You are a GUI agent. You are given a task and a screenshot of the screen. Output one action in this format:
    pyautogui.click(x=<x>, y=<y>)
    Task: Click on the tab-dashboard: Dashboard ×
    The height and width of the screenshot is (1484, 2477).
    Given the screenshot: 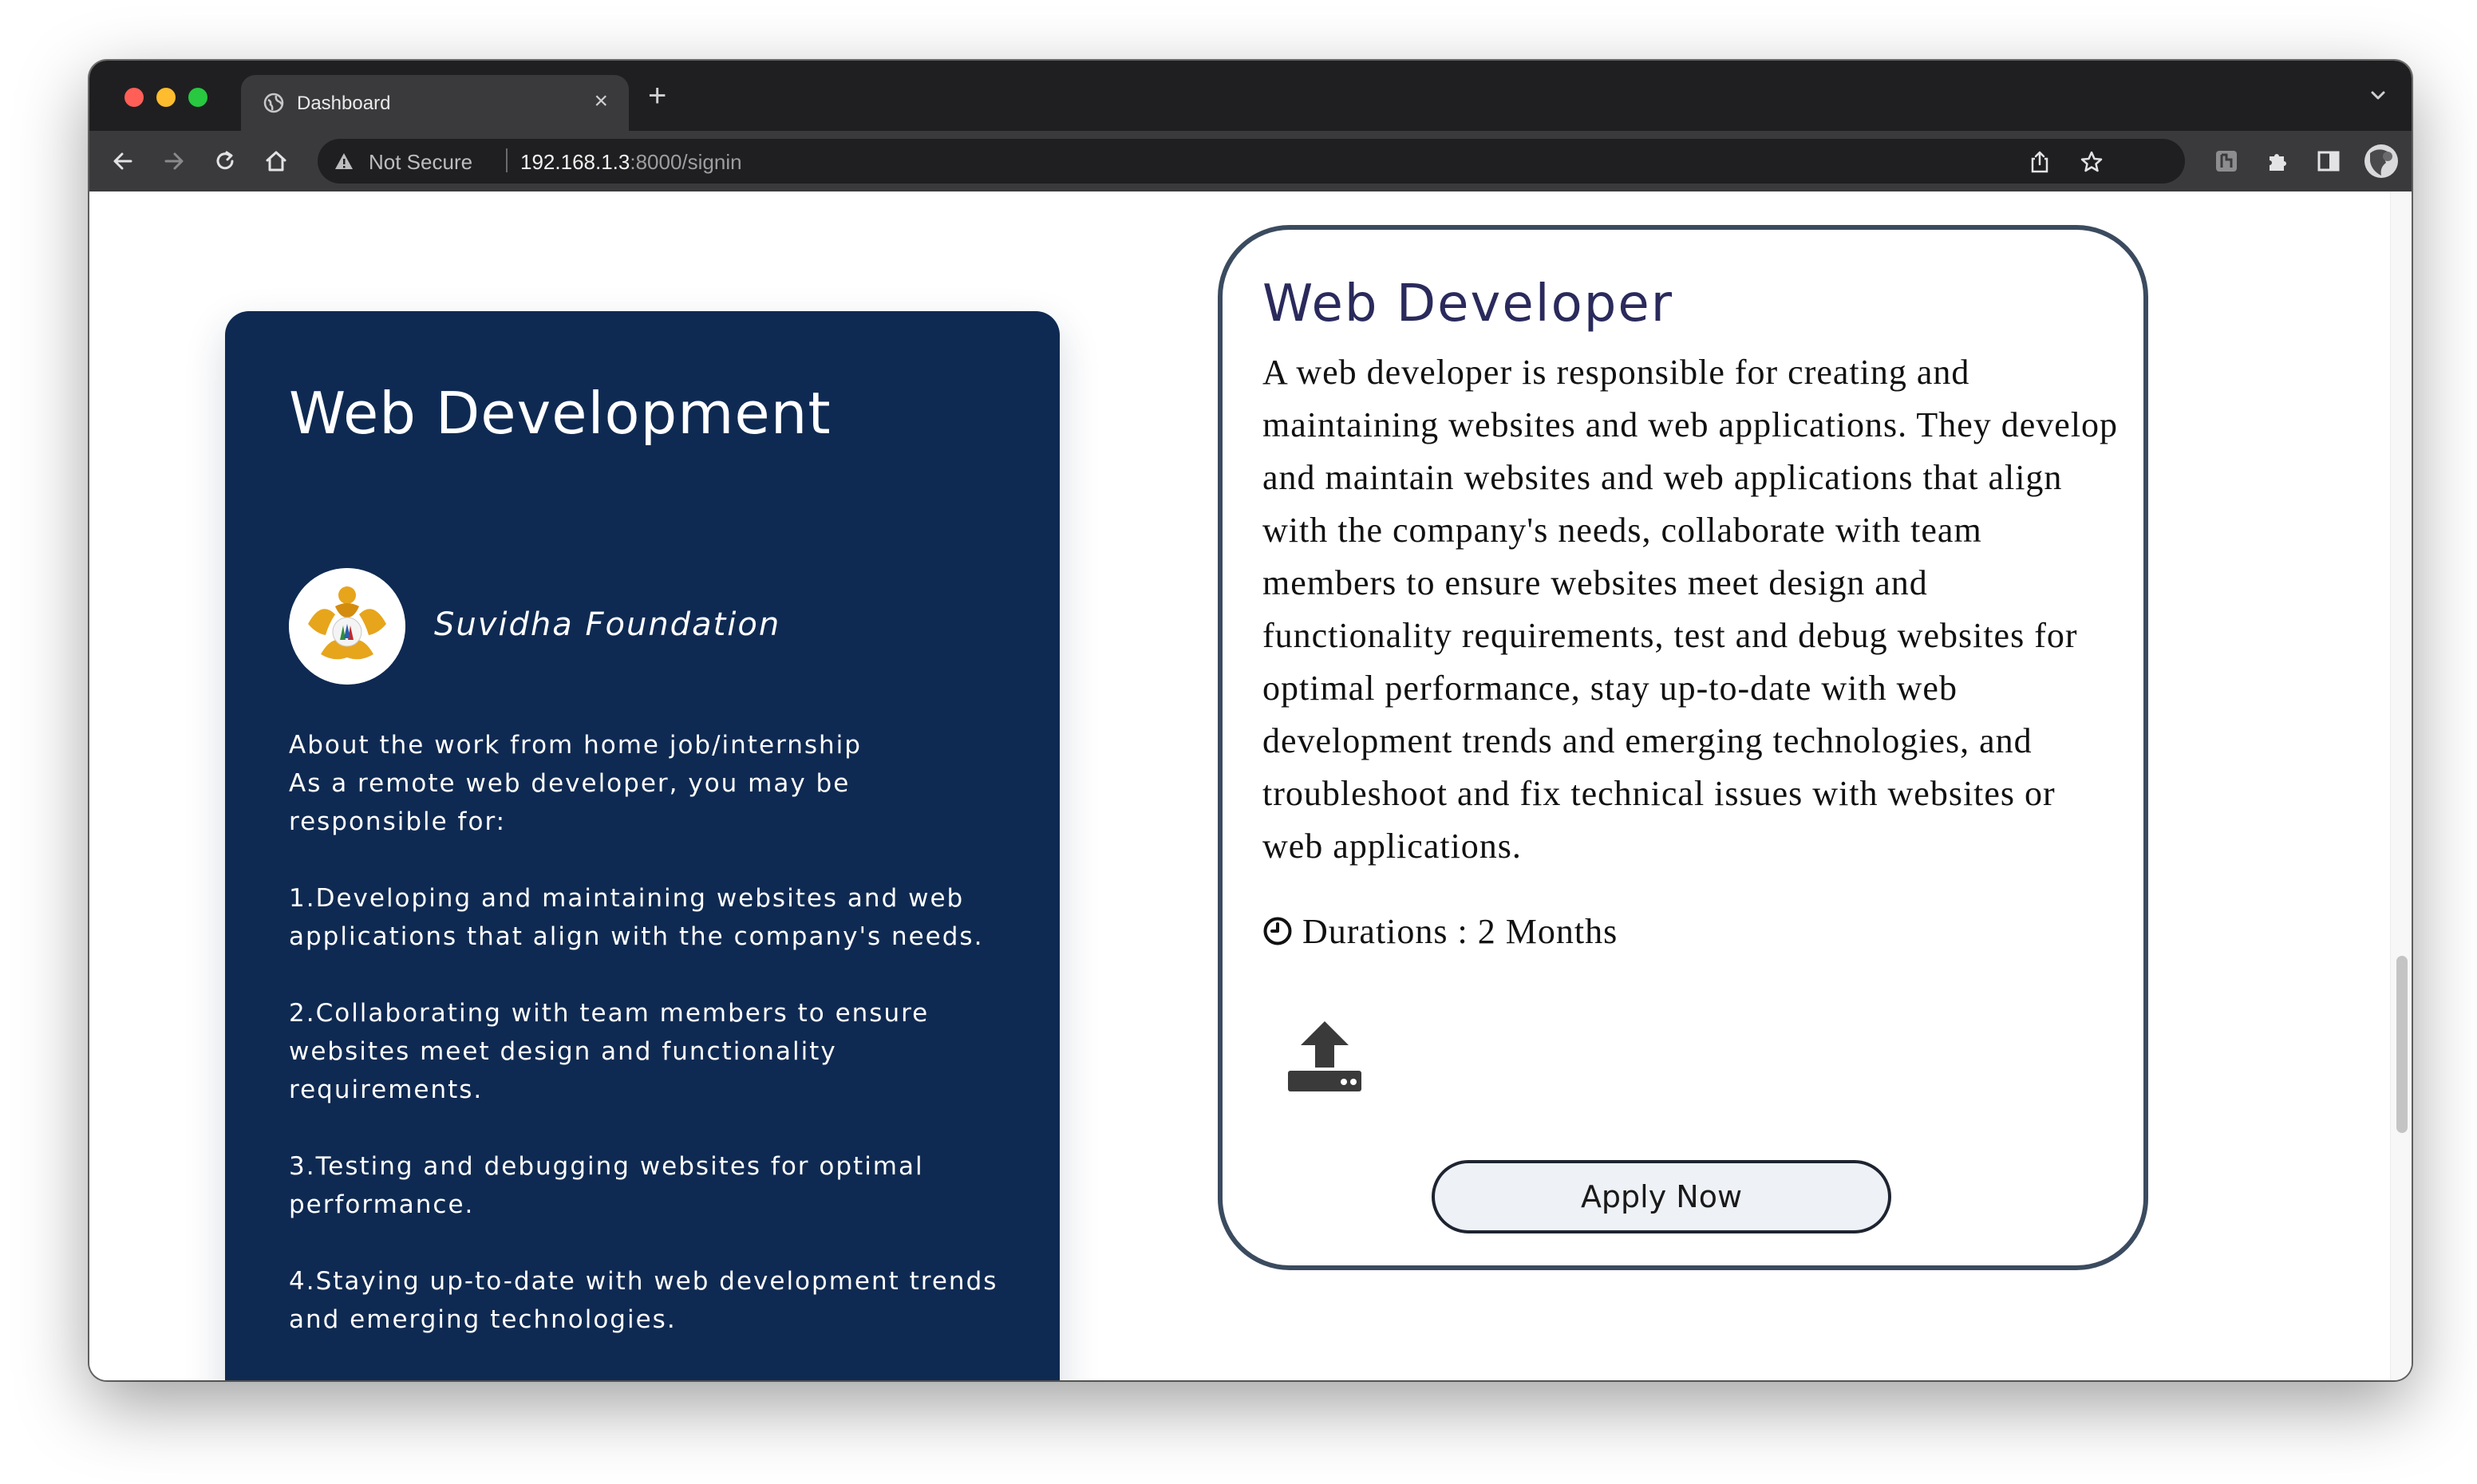 What is the action you would take?
    pyautogui.click(x=435, y=103)
    